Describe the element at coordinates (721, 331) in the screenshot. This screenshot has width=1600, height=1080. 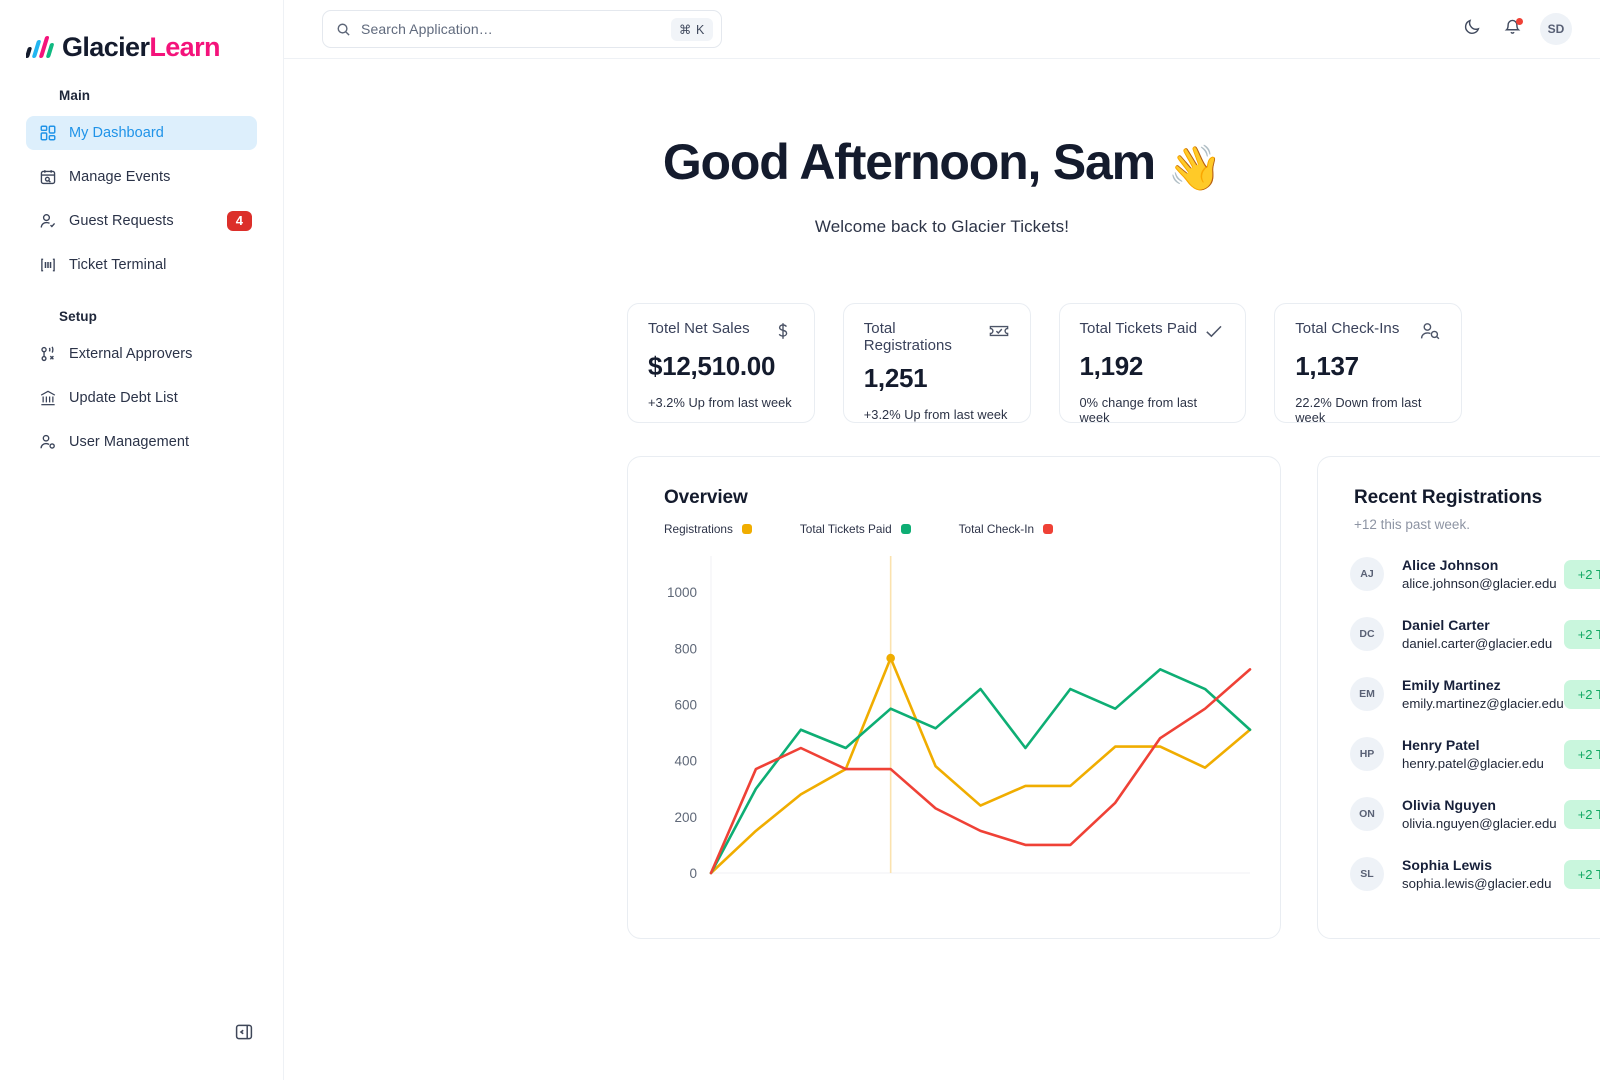
I see `stat-card-header: Totel Net Sales` at that location.